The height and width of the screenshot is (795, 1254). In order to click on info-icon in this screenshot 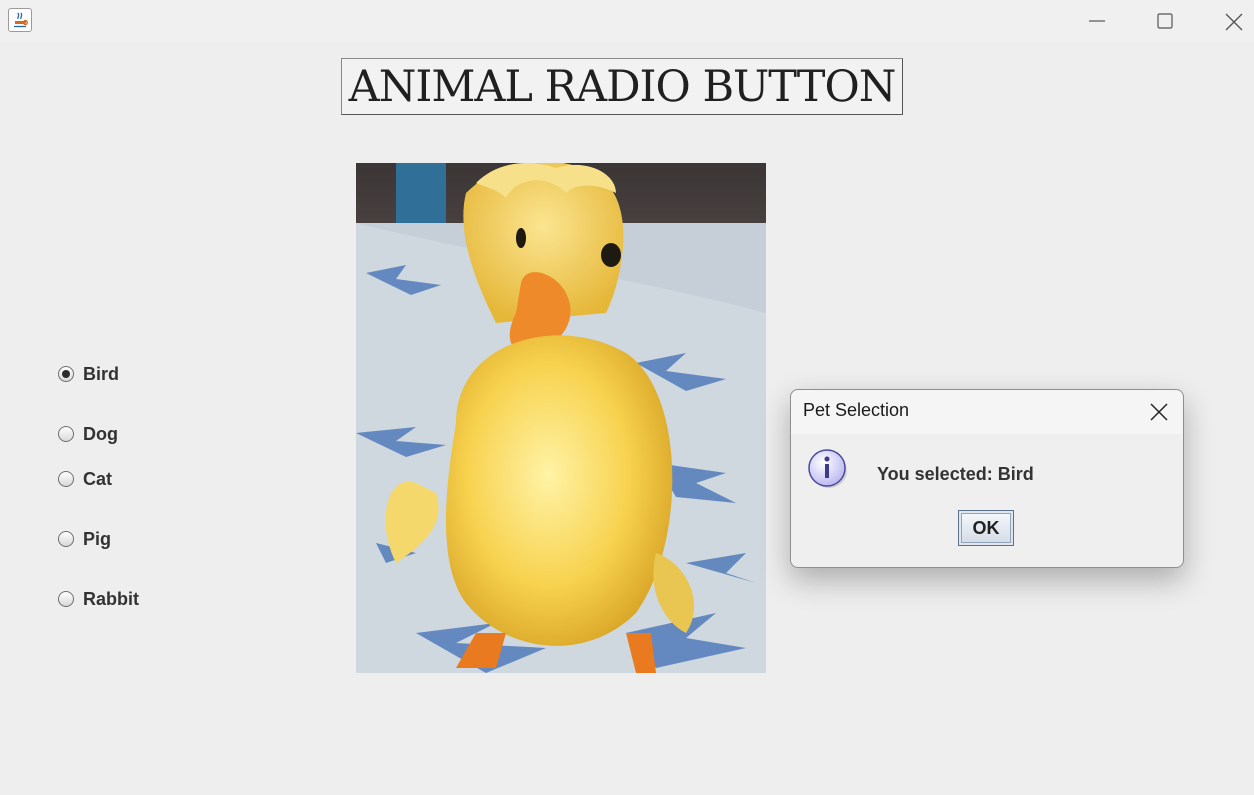, I will do `click(828, 471)`.